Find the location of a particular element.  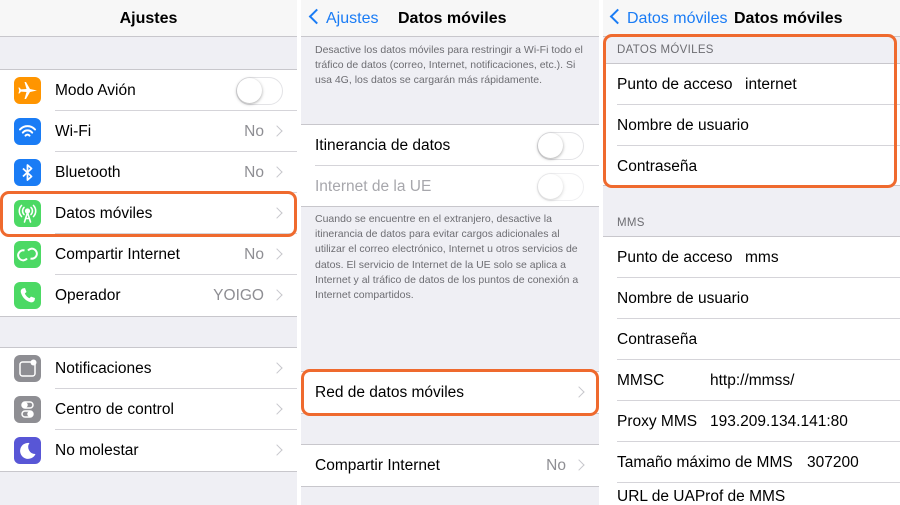

settings-item-control-center: Centro de control is located at coordinates (148, 409).